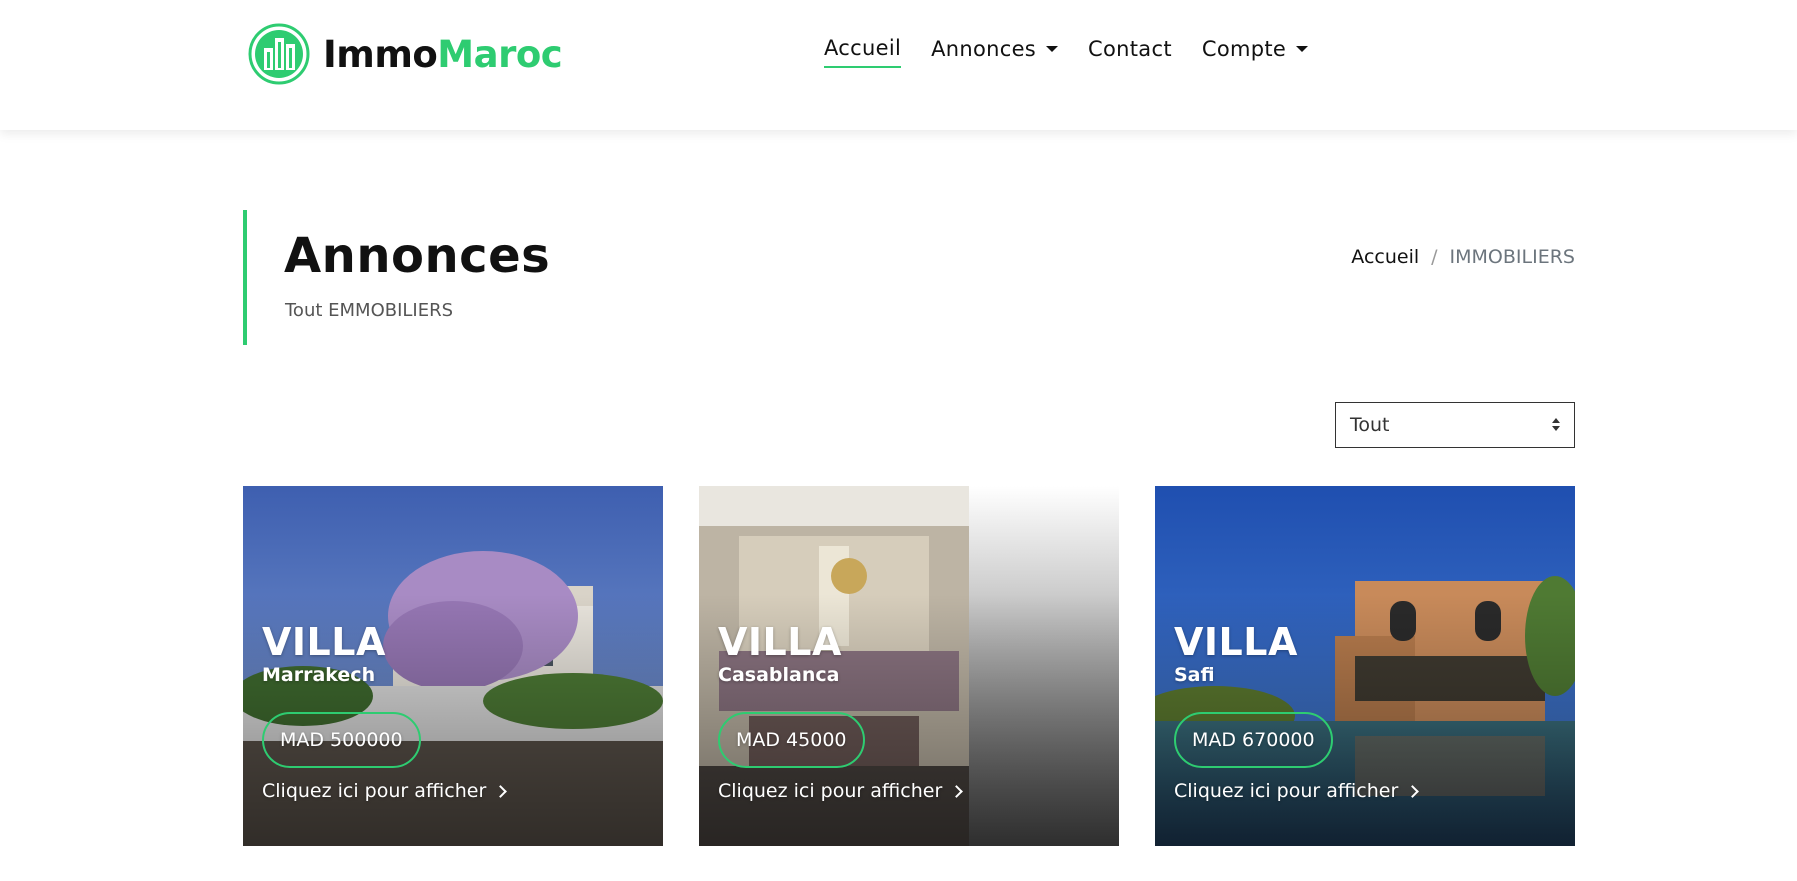  I want to click on buildings-logo-icon, so click(279, 54).